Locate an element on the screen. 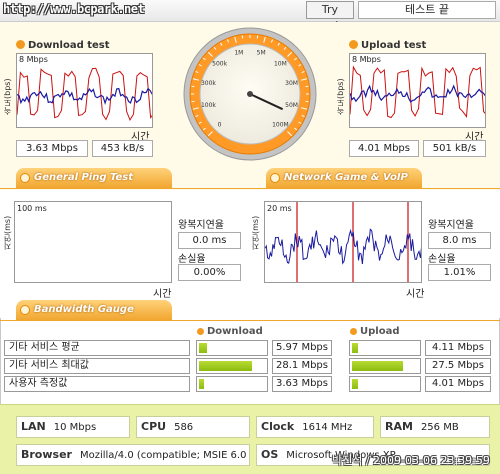 The image size is (500, 474). download-mbps: 3.63 Mbps is located at coordinates (52, 148).